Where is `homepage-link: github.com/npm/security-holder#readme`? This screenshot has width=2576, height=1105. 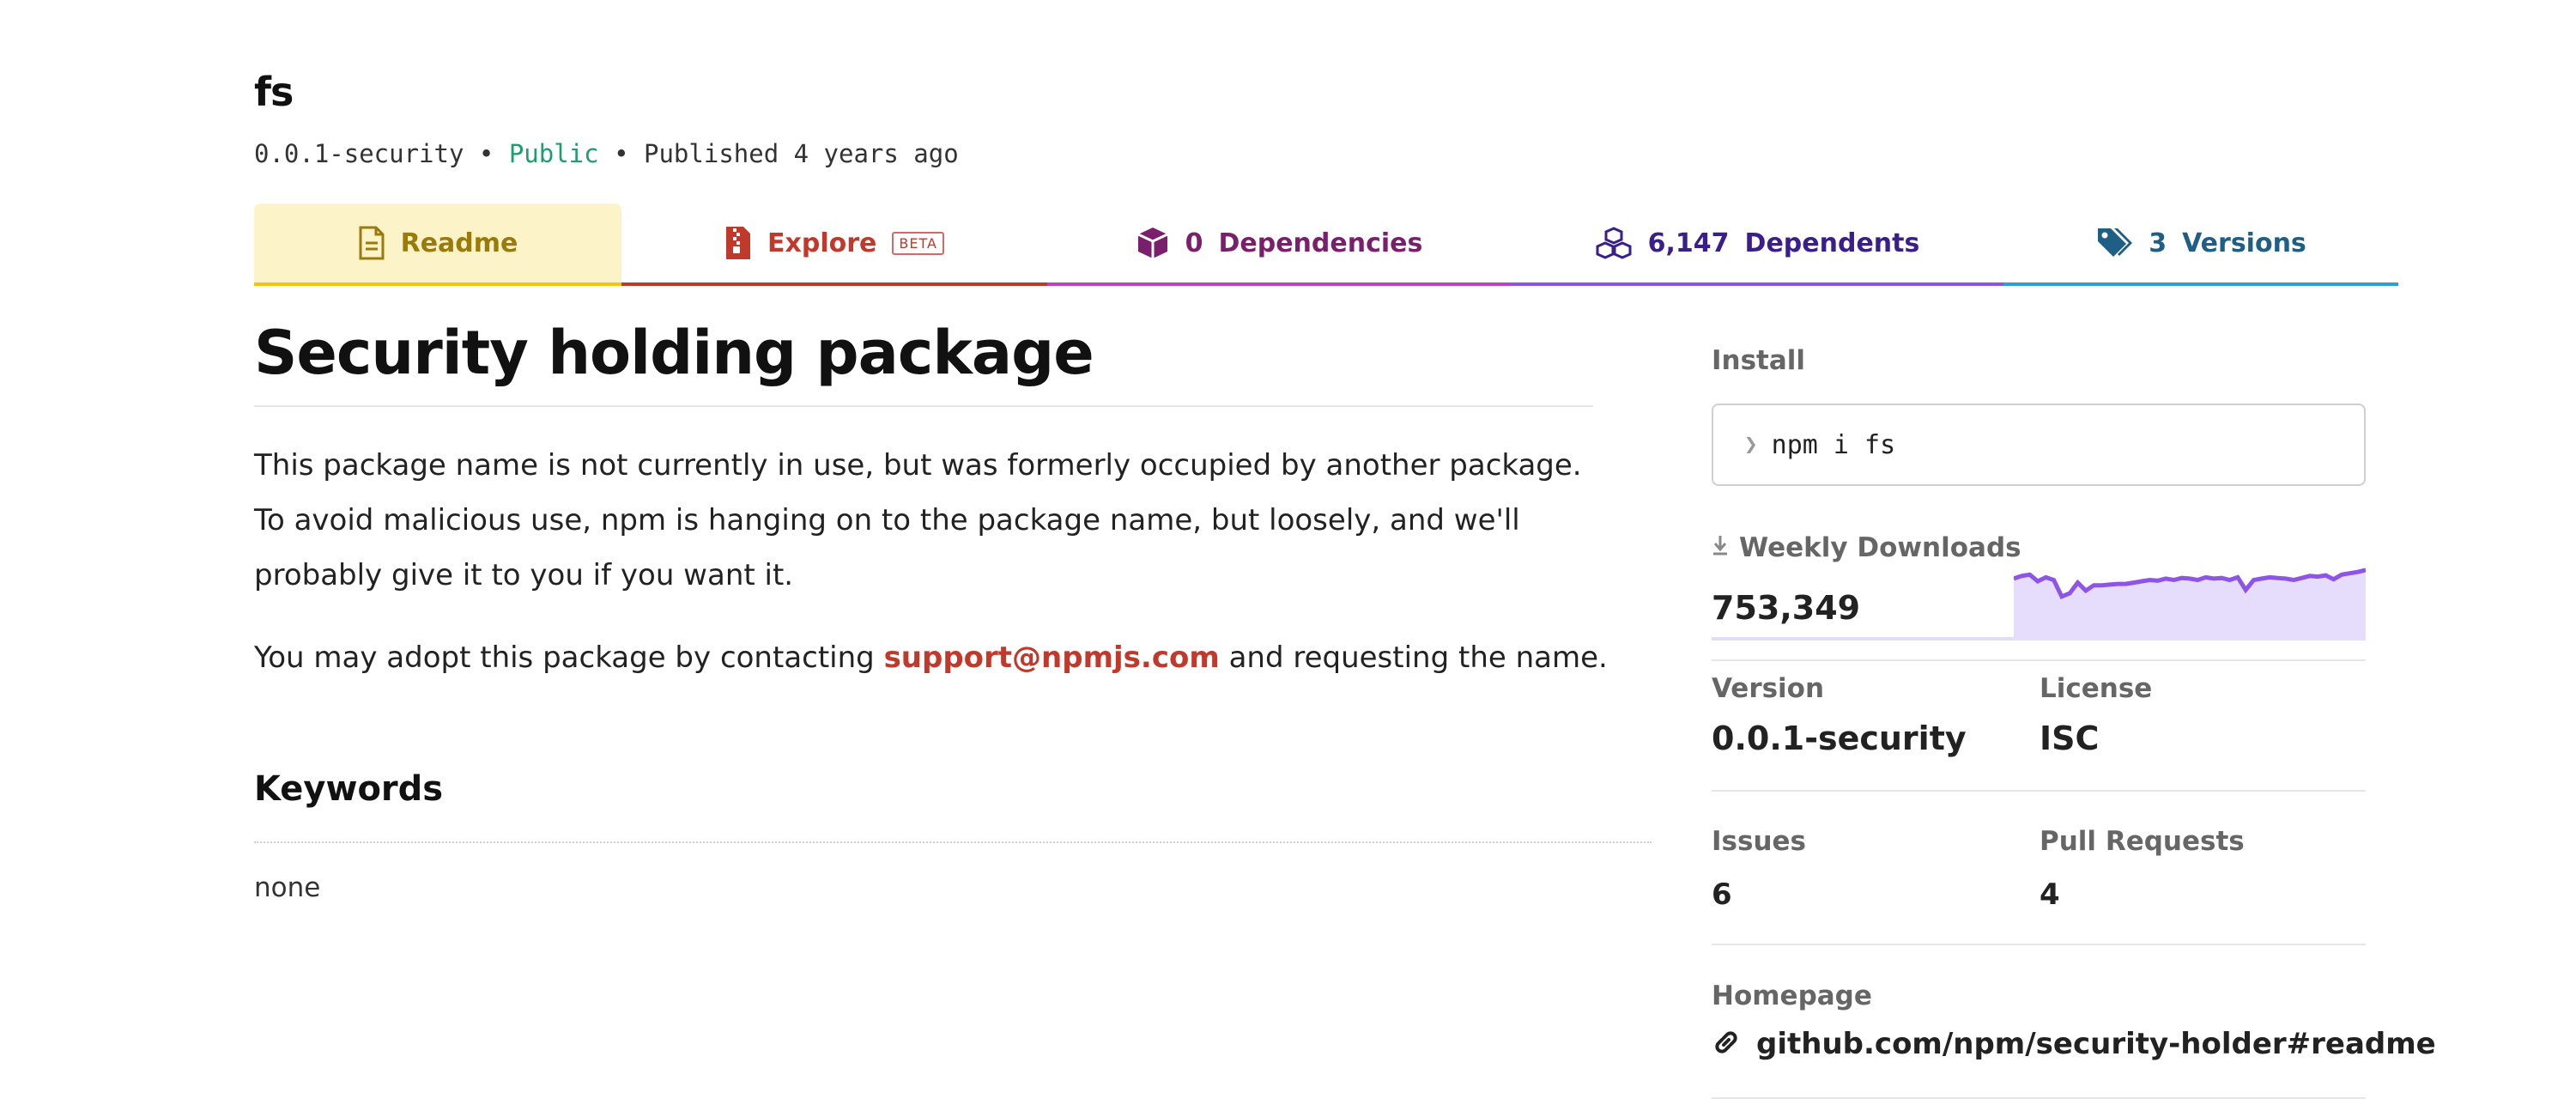 homepage-link: github.com/npm/security-holder#readme is located at coordinates (2074, 1044).